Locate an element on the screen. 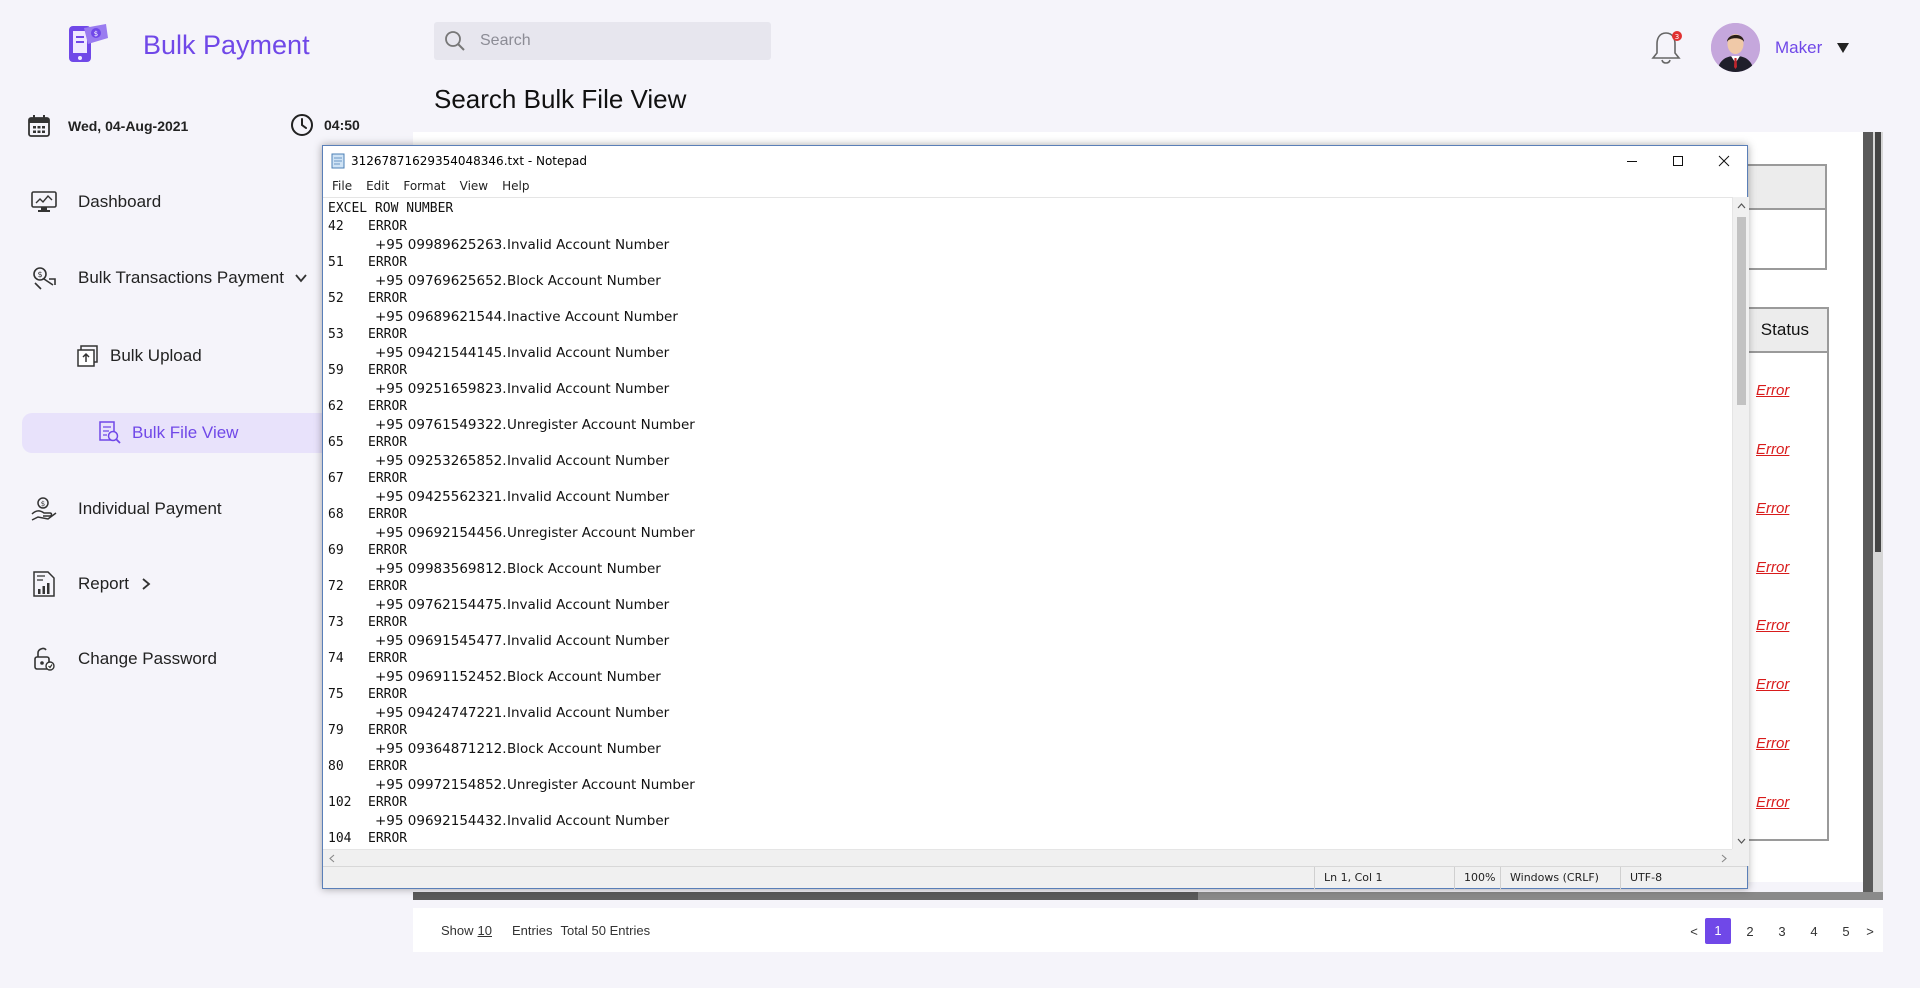 This screenshot has width=1920, height=988. search-input is located at coordinates (610, 41).